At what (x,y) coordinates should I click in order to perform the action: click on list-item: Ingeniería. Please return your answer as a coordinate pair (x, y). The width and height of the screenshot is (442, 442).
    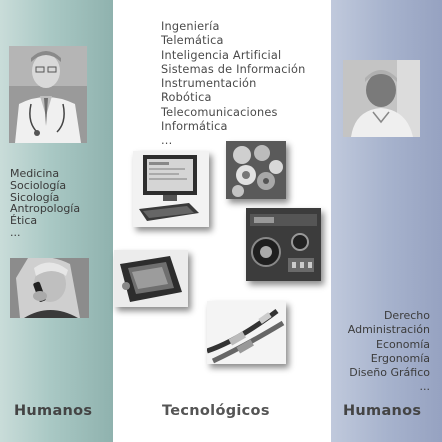
    Looking at the image, I should click on (190, 26).